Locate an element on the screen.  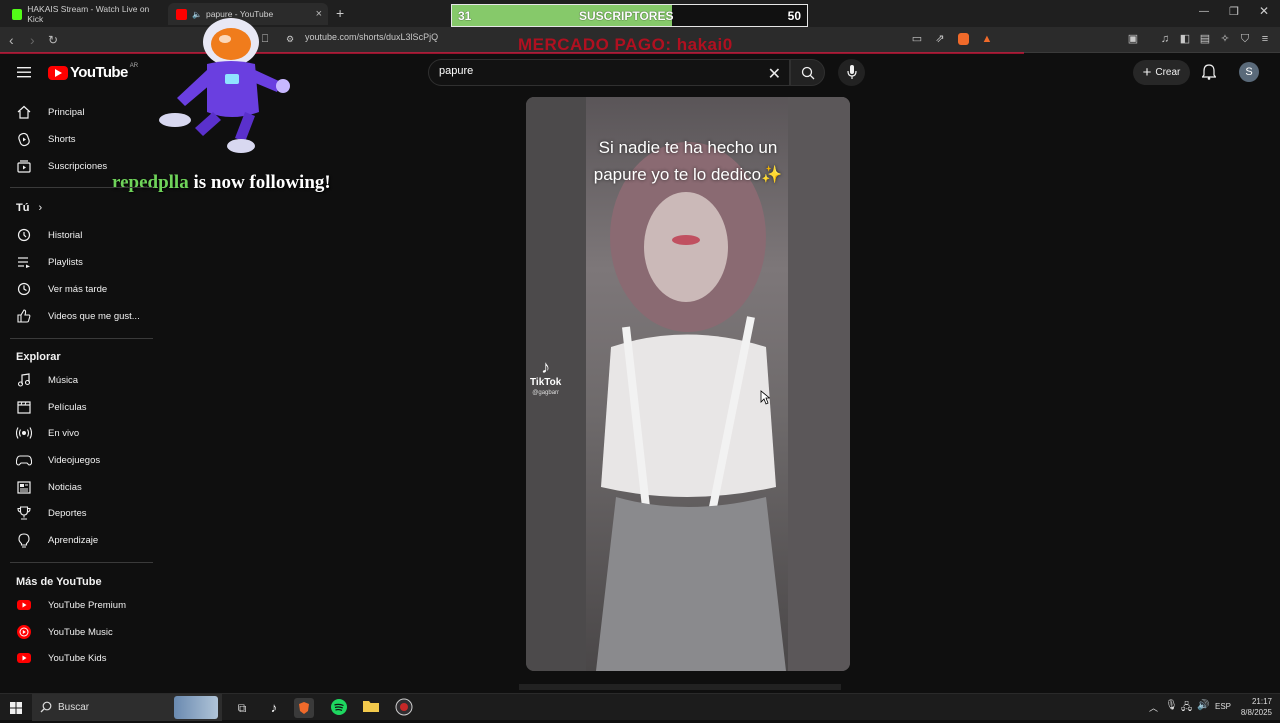
file-explorer-icon is located at coordinates (372, 708).